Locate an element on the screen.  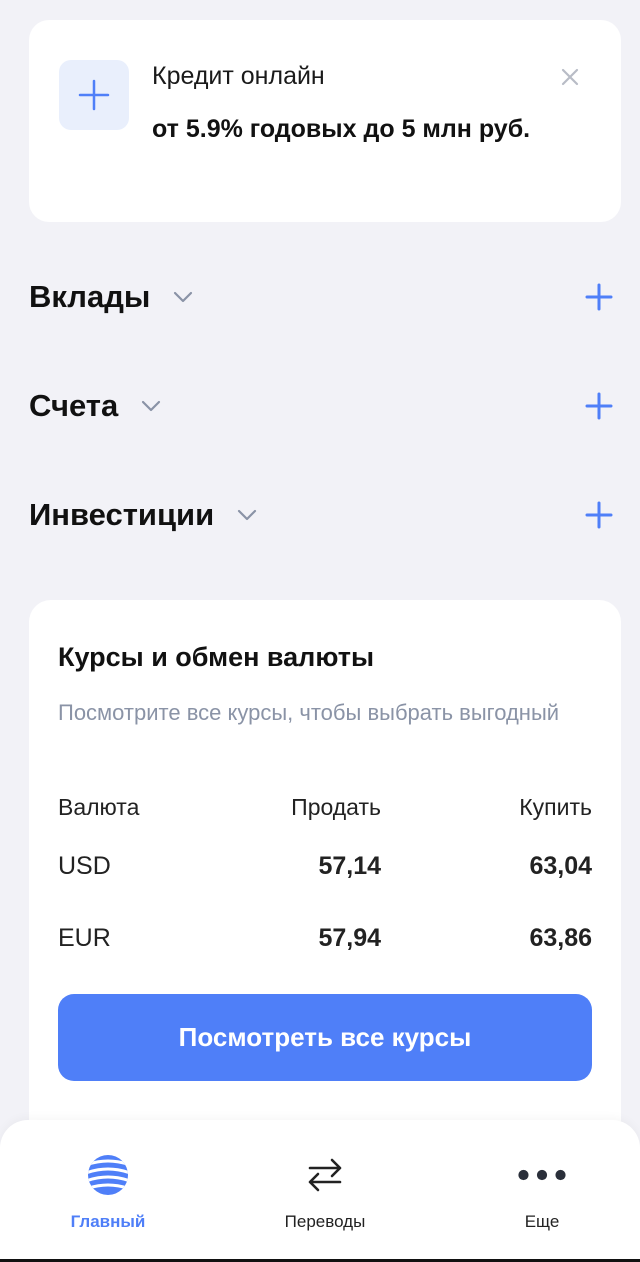
section-title: Счета is located at coordinates (74, 405).